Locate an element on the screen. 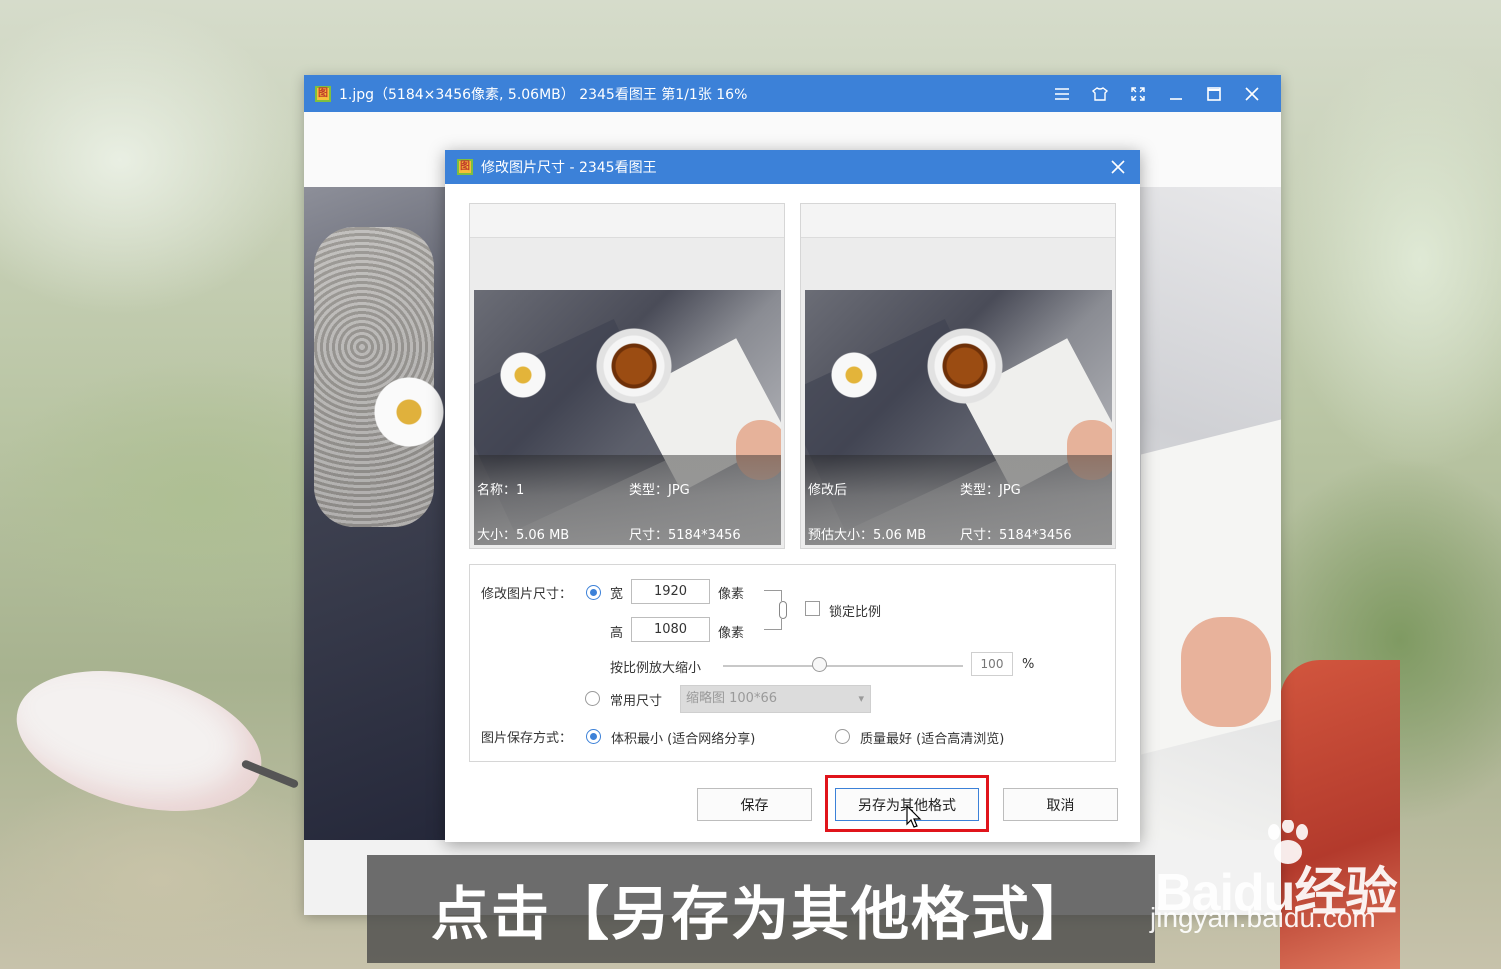  save-mode-small-radio is located at coordinates (593, 736).